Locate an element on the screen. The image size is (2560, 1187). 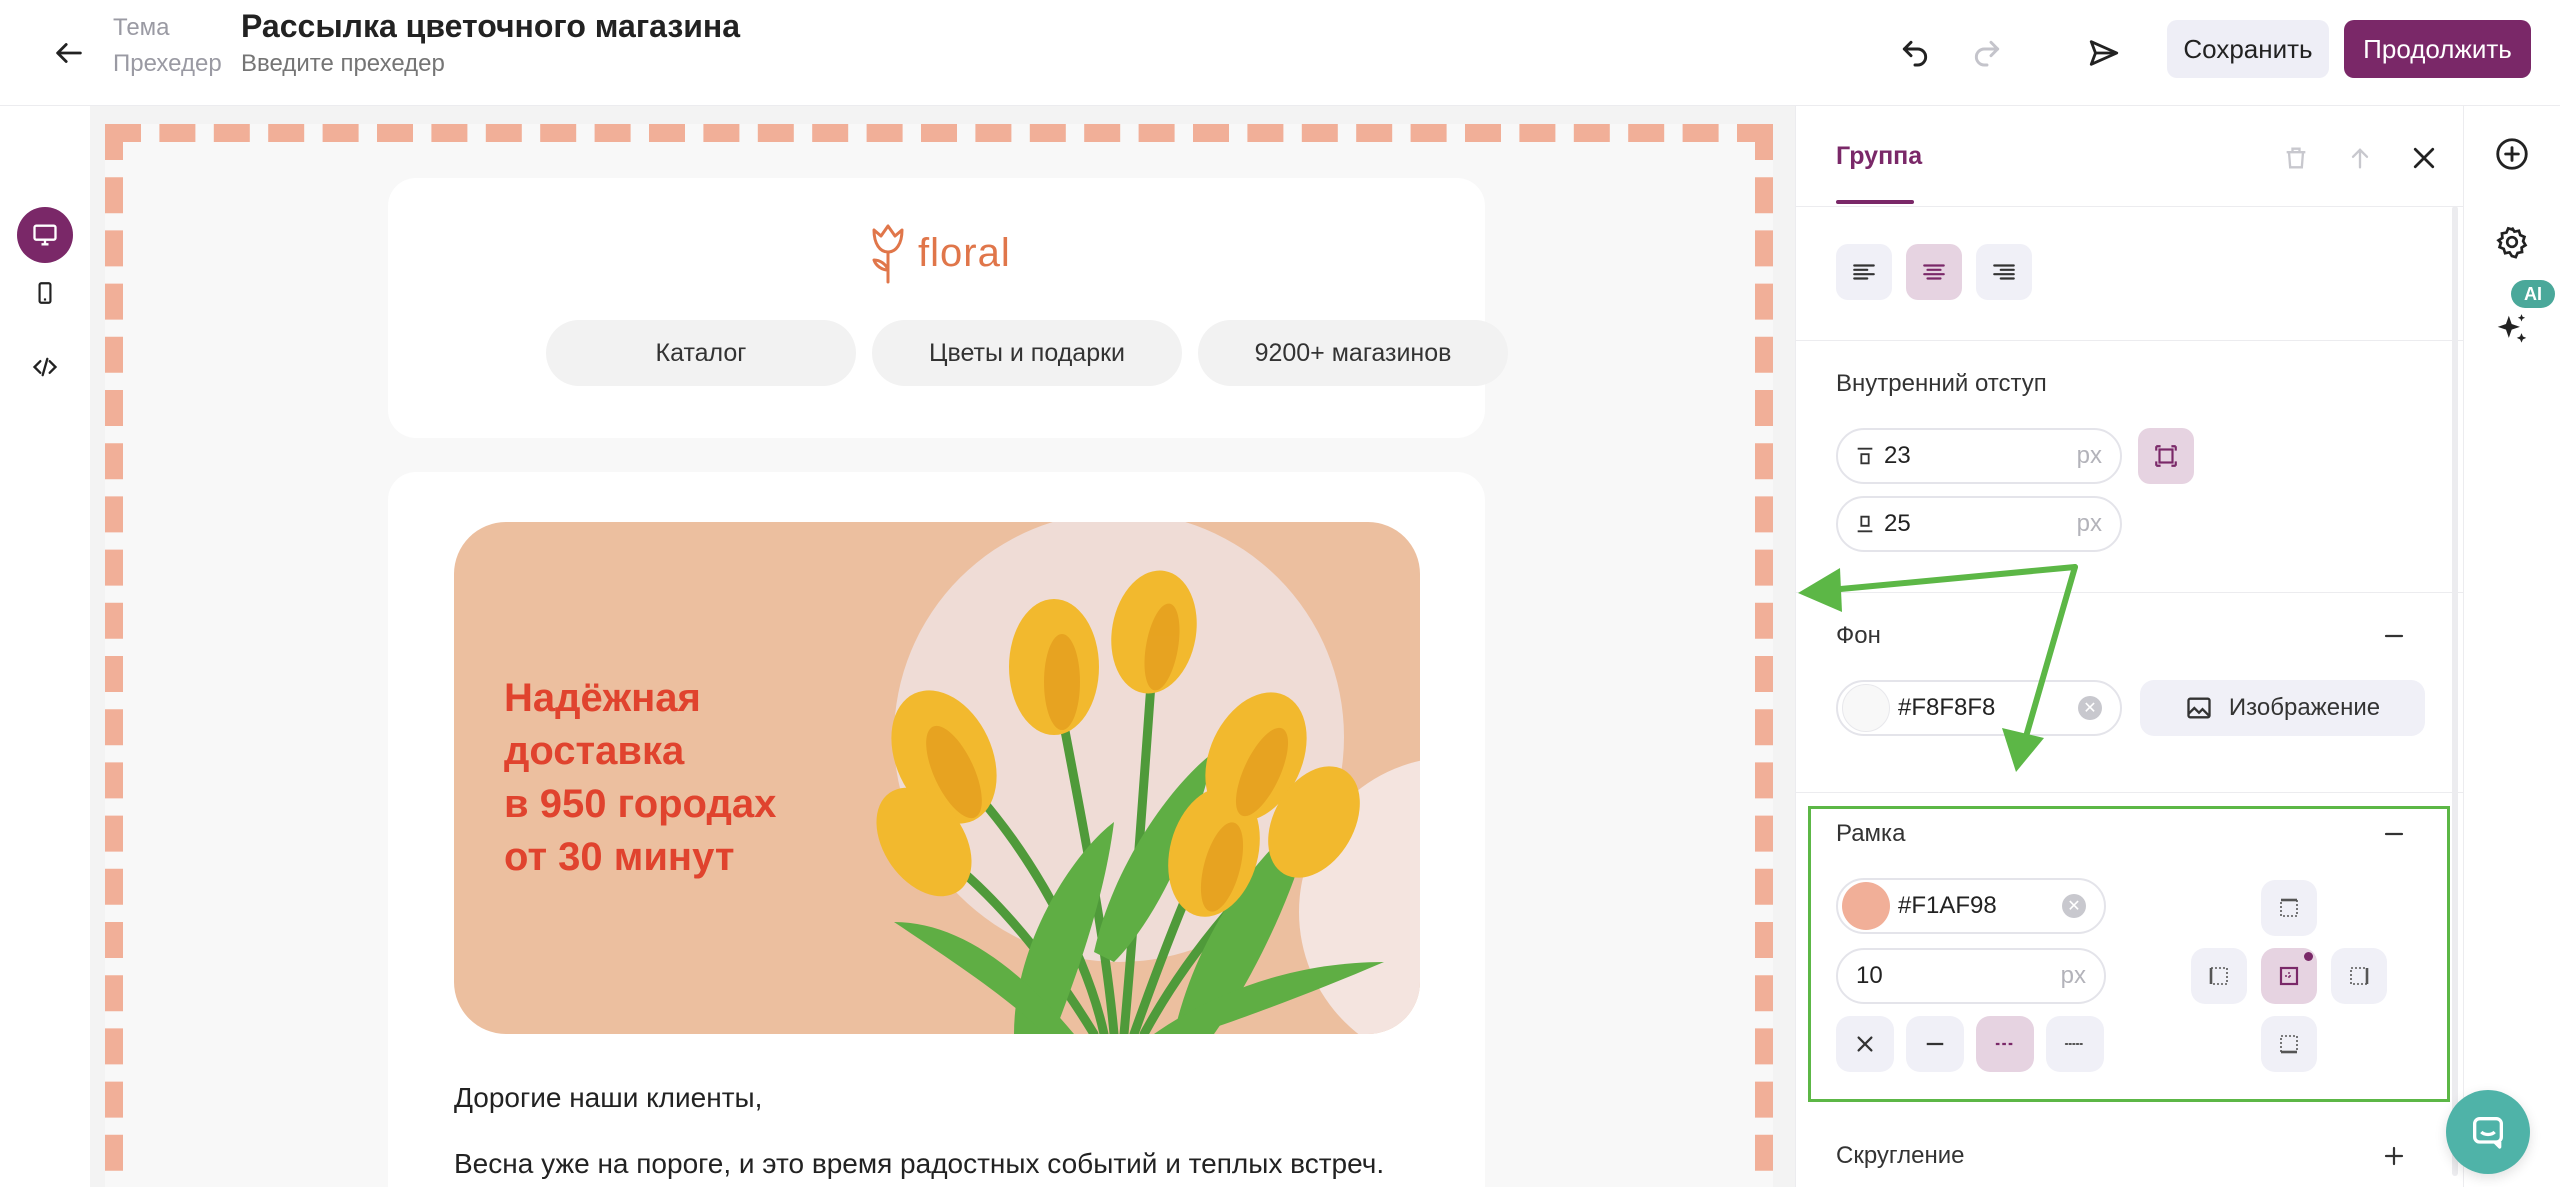
gear-icon is located at coordinates (2512, 242).